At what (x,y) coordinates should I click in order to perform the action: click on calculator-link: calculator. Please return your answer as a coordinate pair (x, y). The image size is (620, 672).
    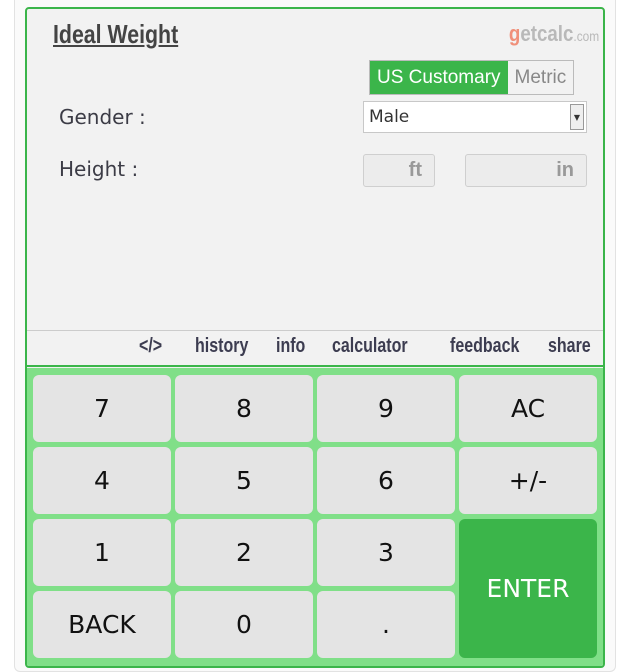
    Looking at the image, I should click on (370, 346).